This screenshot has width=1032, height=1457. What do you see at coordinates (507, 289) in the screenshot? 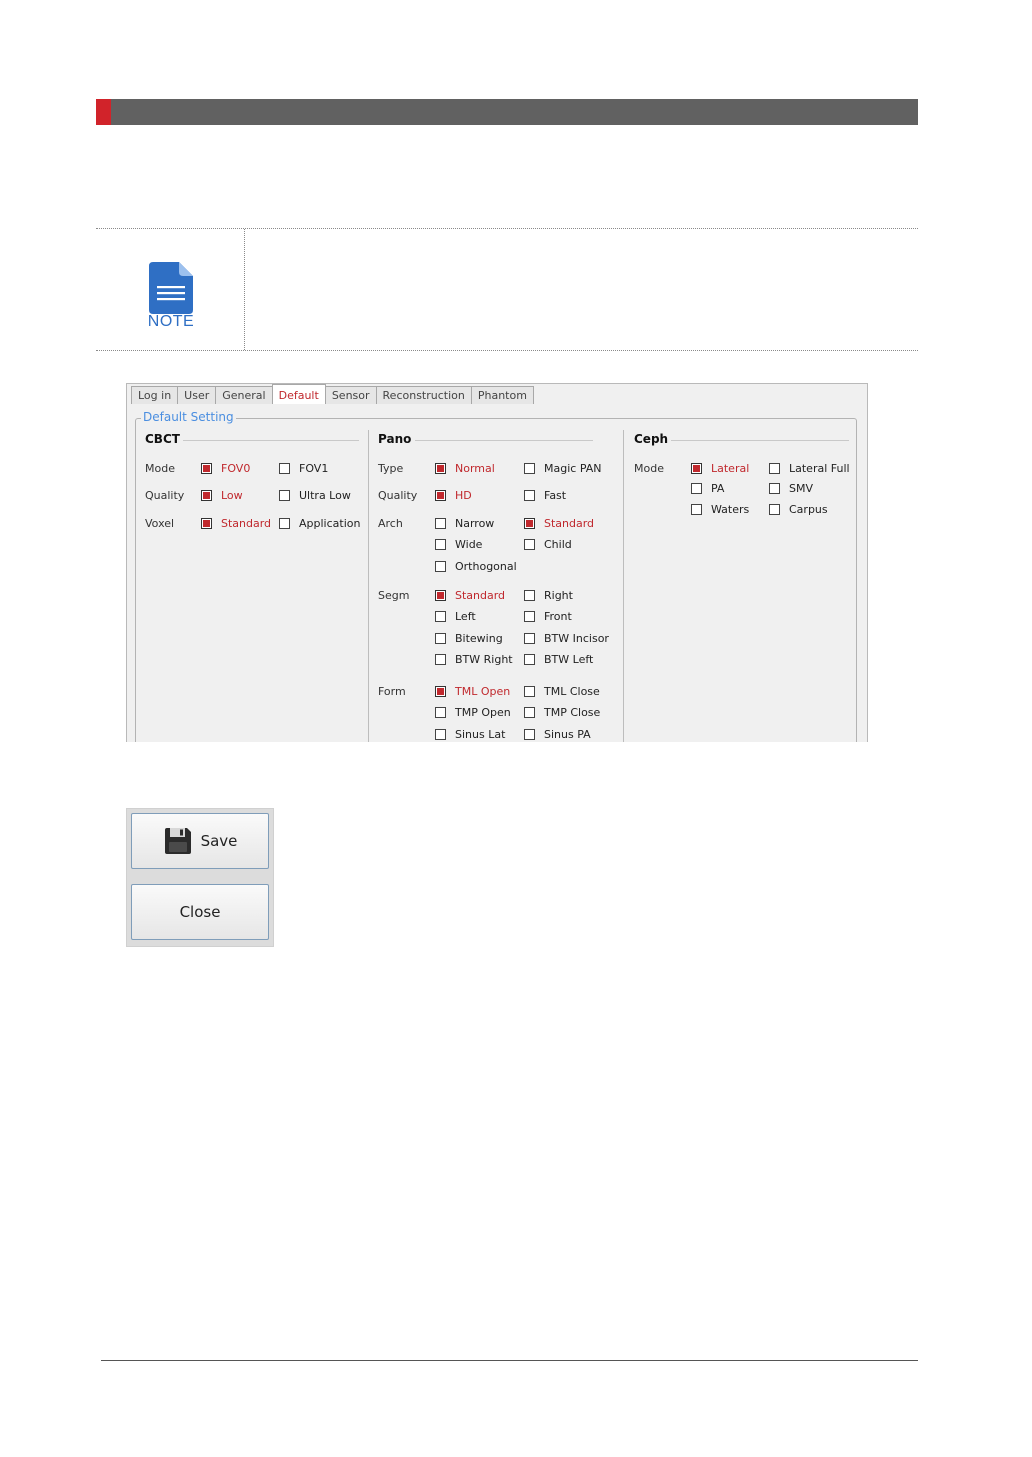
I see `note-box: NOTE` at bounding box center [507, 289].